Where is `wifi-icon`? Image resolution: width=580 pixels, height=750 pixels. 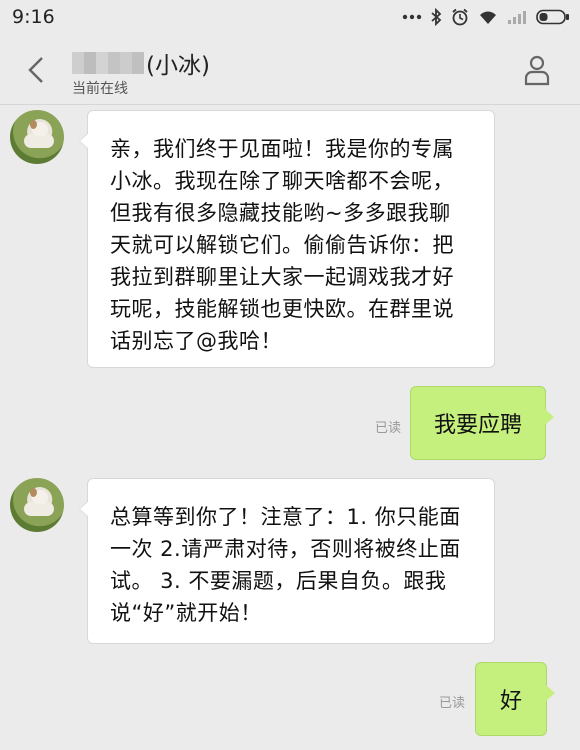
wifi-icon is located at coordinates (488, 17).